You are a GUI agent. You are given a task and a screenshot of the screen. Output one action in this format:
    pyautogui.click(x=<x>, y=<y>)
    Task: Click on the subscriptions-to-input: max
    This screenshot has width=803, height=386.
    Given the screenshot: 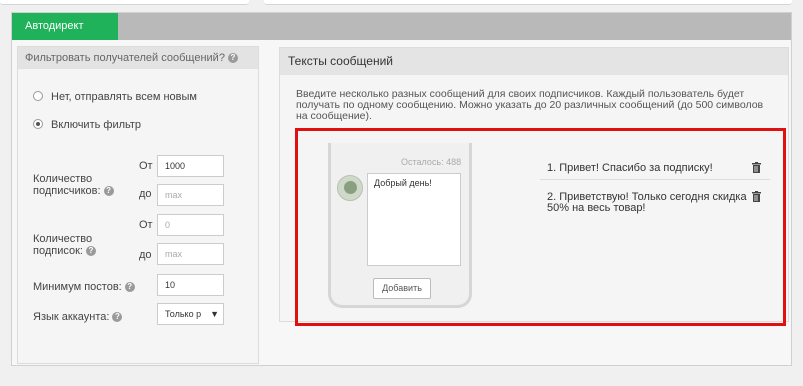 What is the action you would take?
    pyautogui.click(x=190, y=254)
    